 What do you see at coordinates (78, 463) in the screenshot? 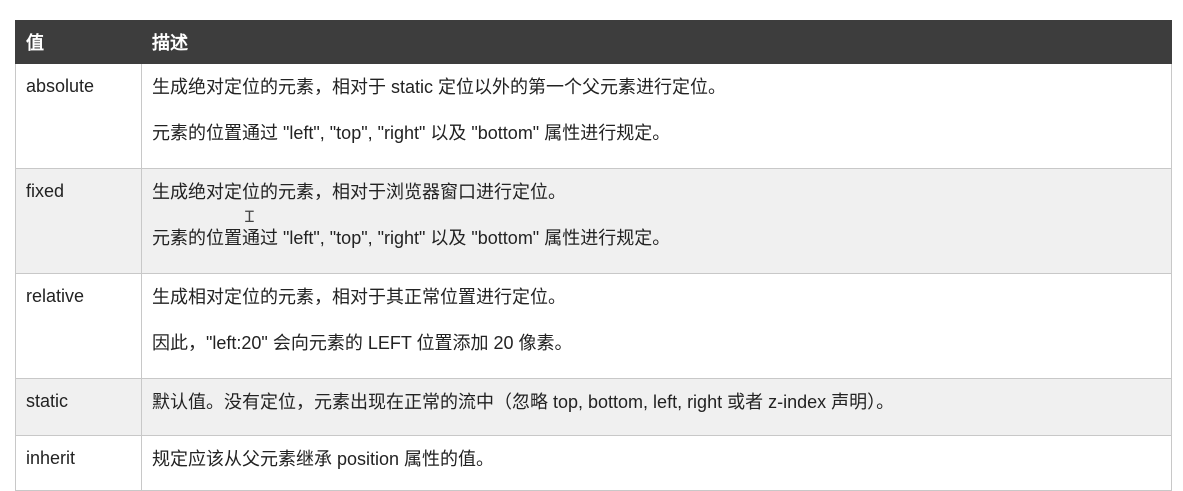
I see `value-cell: inherit` at bounding box center [78, 463].